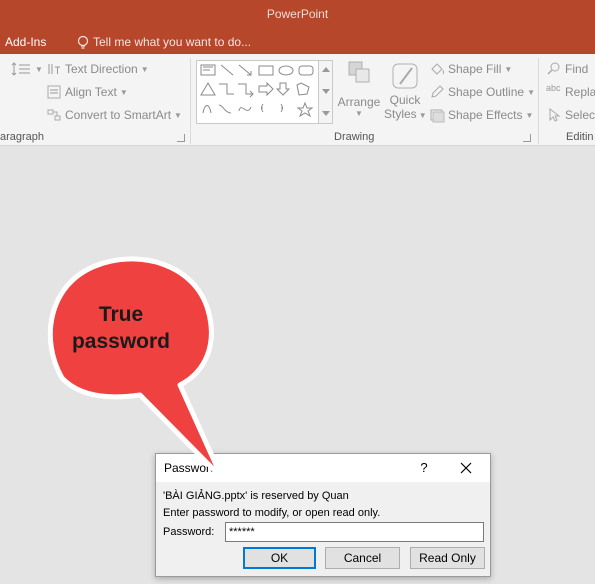 The height and width of the screenshot is (584, 595). I want to click on close-button, so click(466, 468).